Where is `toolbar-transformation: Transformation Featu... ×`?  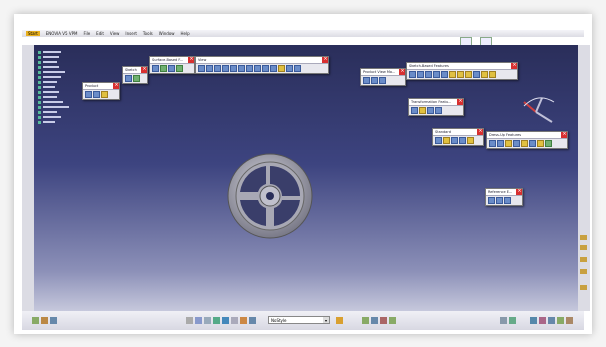
toolbar-transformation: Transformation Featu... × is located at coordinates (436, 107).